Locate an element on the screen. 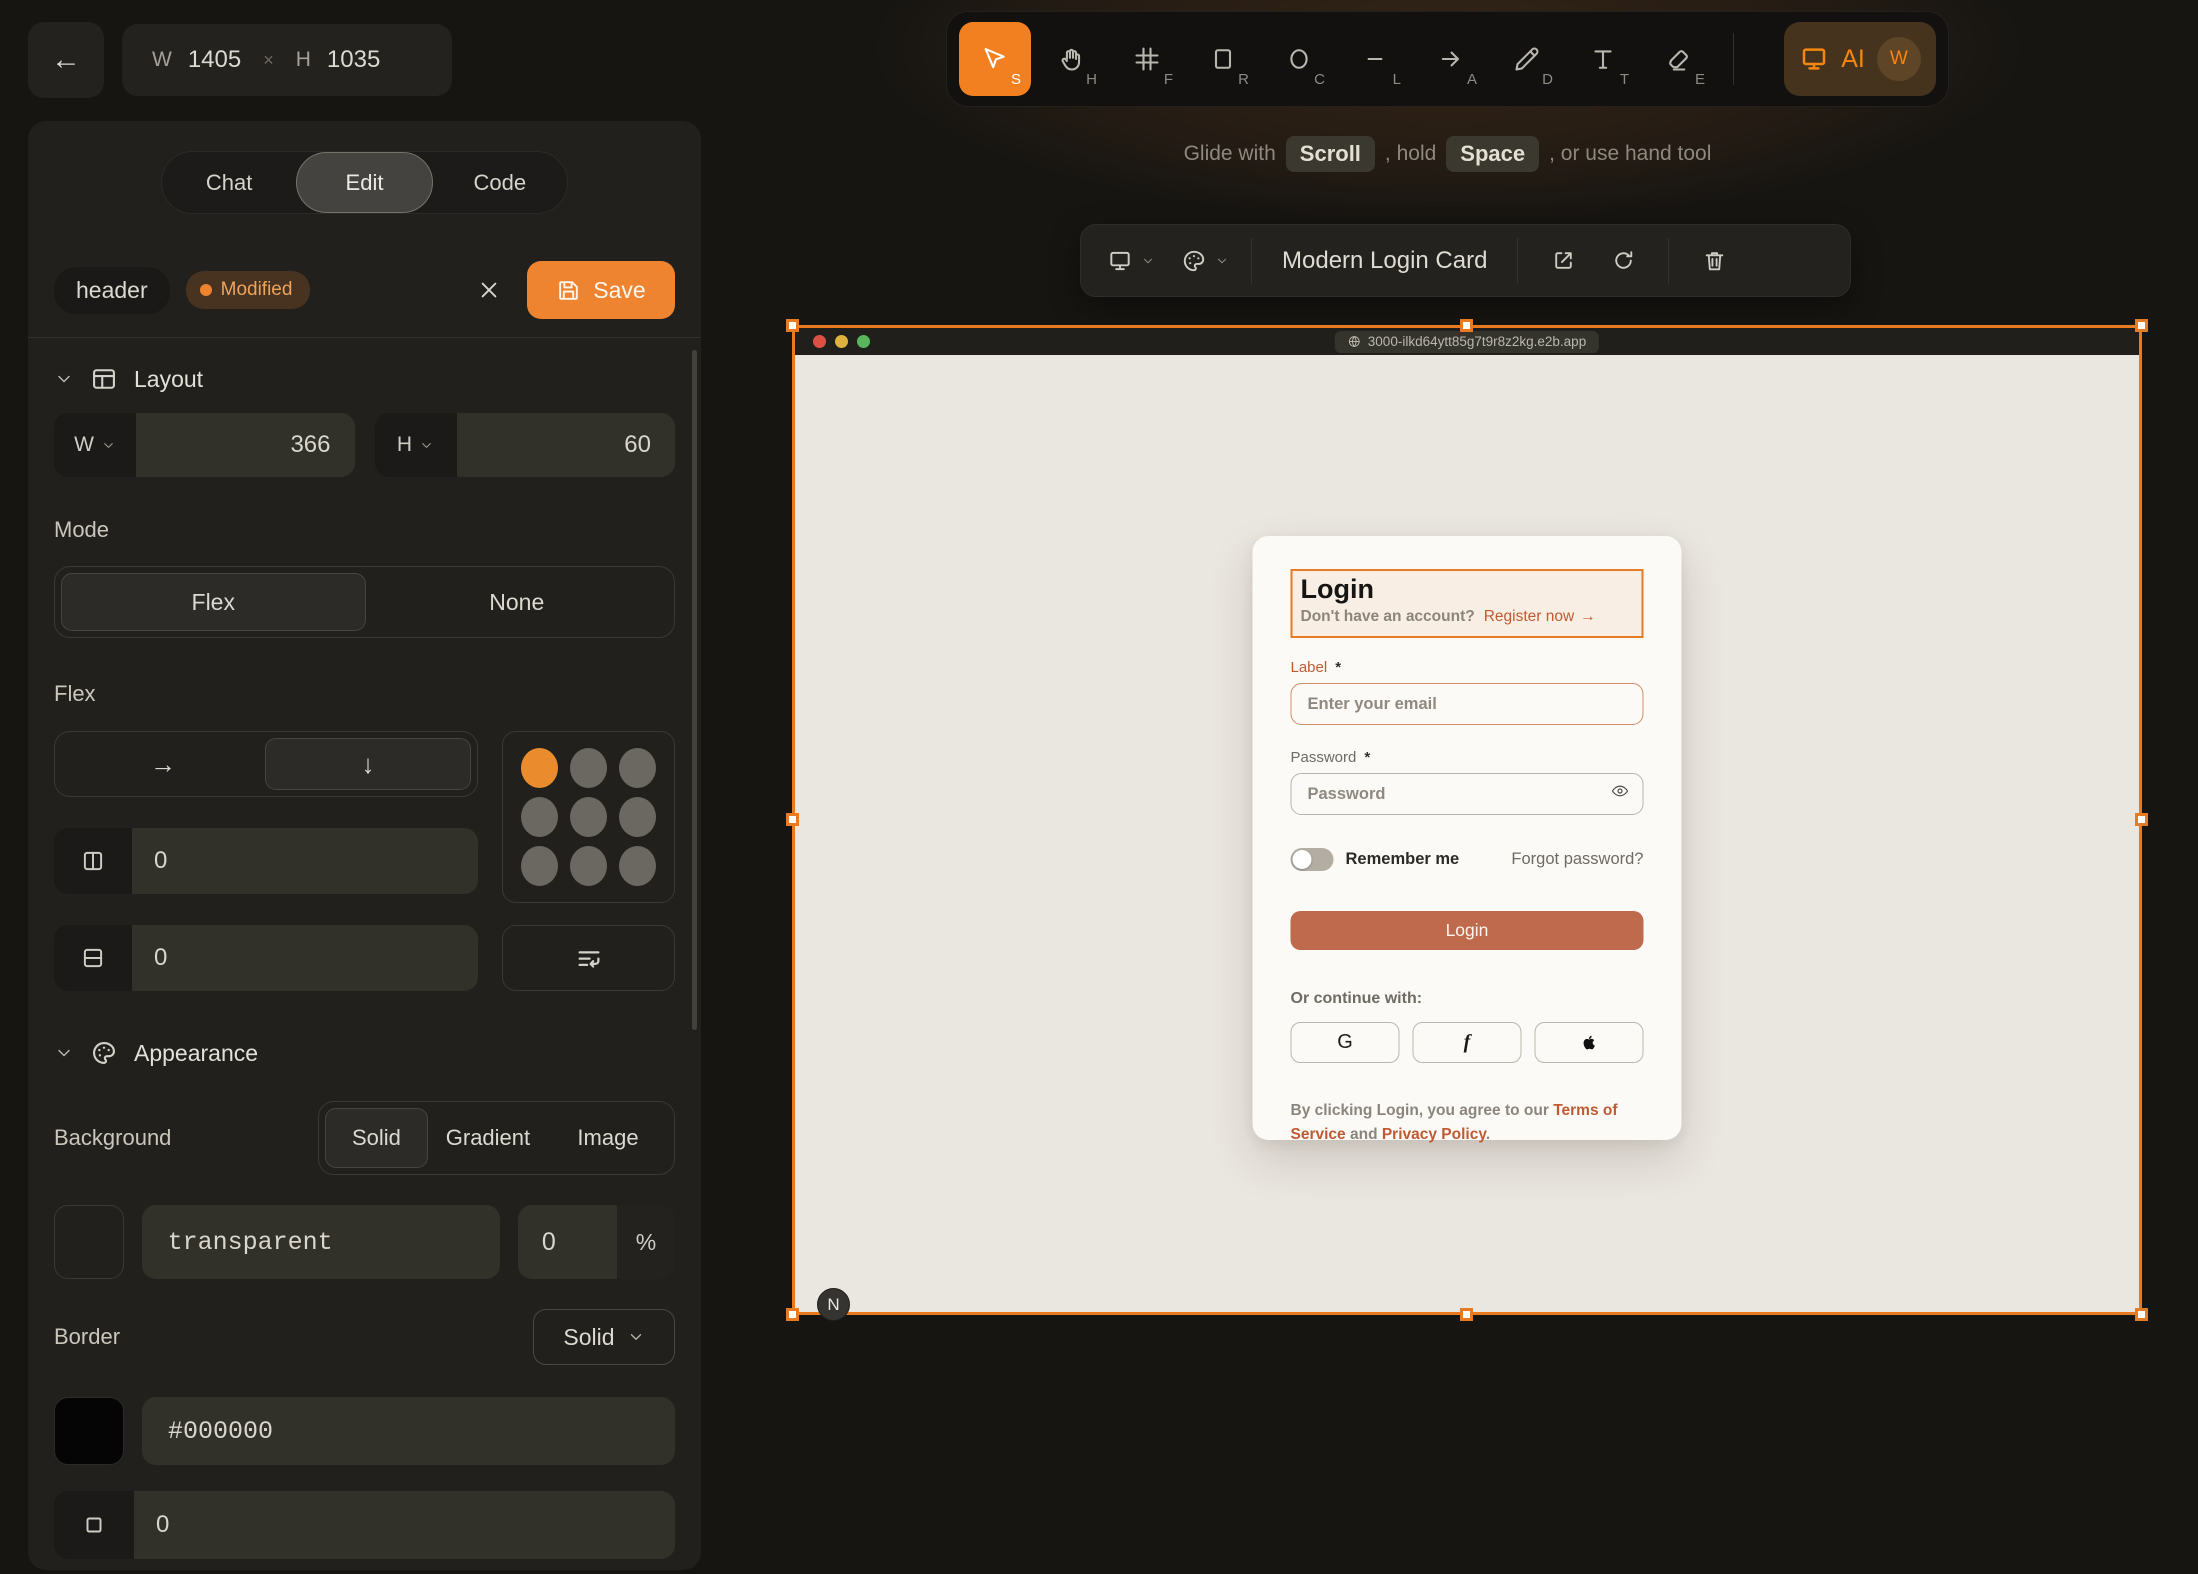 Image resolution: width=2198 pixels, height=1574 pixels. border-color-swatch is located at coordinates (89, 1431).